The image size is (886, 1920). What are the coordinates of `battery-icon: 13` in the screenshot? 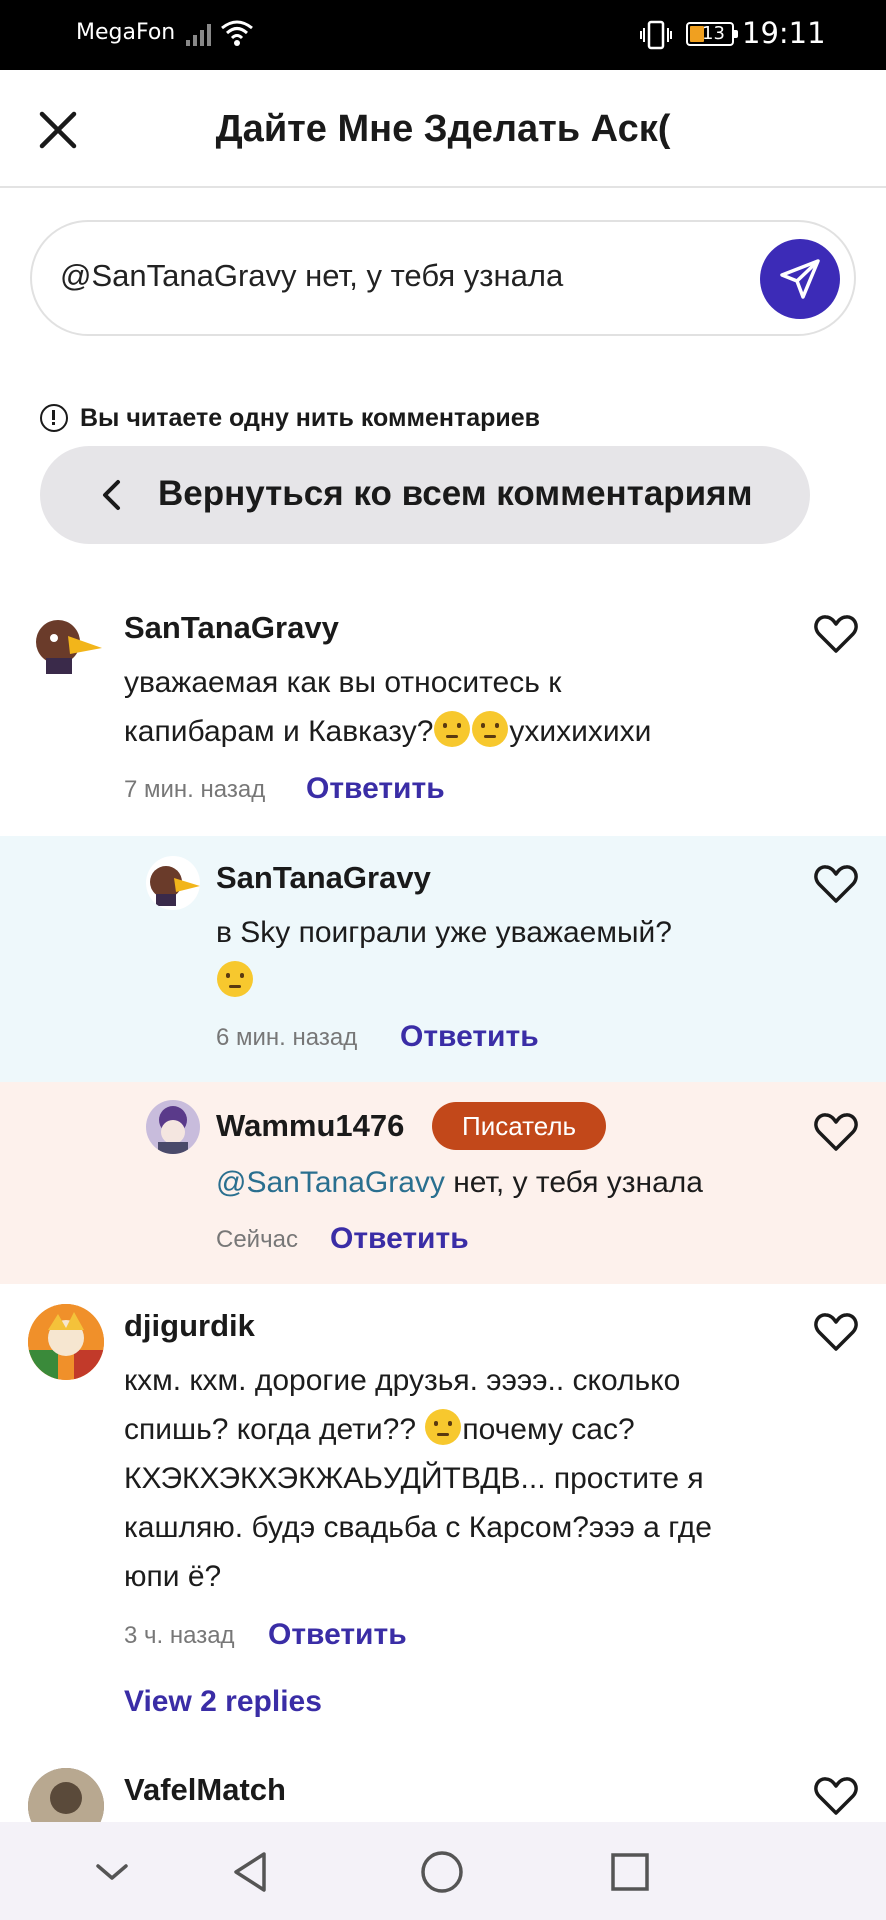 It's located at (712, 34).